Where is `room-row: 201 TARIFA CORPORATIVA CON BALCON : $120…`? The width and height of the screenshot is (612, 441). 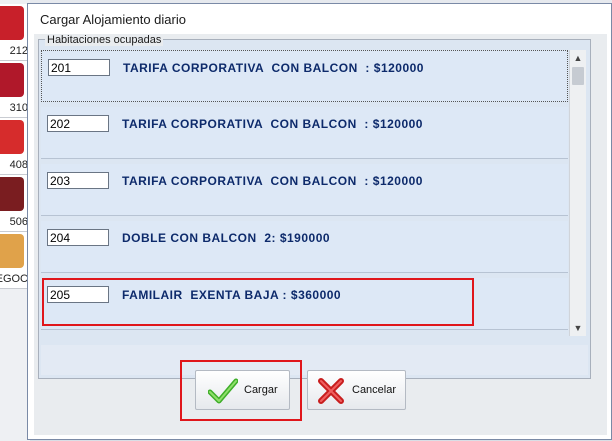
room-row: 201 TARIFA CORPORATIVA CON BALCON : $120… is located at coordinates (304, 76).